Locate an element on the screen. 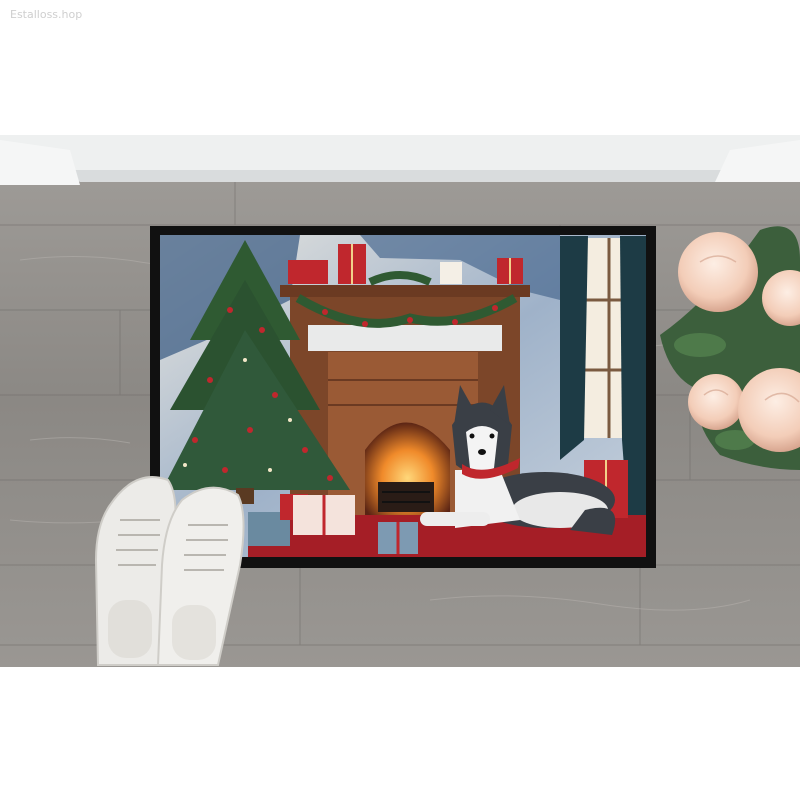 The width and height of the screenshot is (800, 800). sneakers-icon is located at coordinates (169, 571).